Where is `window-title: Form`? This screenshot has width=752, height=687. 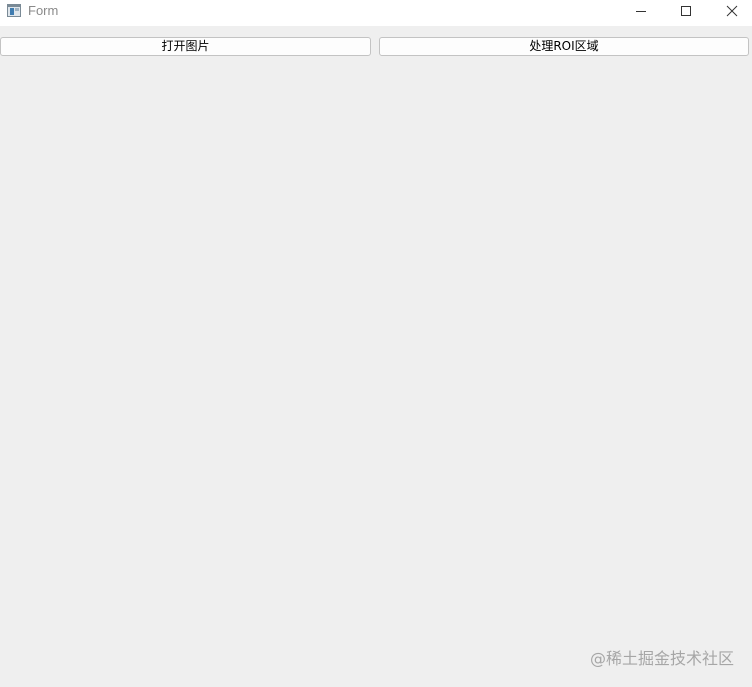 window-title: Form is located at coordinates (43, 10).